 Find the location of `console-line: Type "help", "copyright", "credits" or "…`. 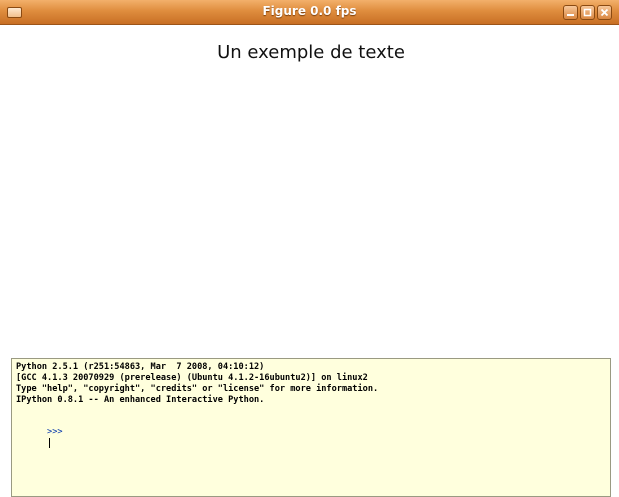

console-line: Type "help", "copyright", "credits" or "… is located at coordinates (197, 389).